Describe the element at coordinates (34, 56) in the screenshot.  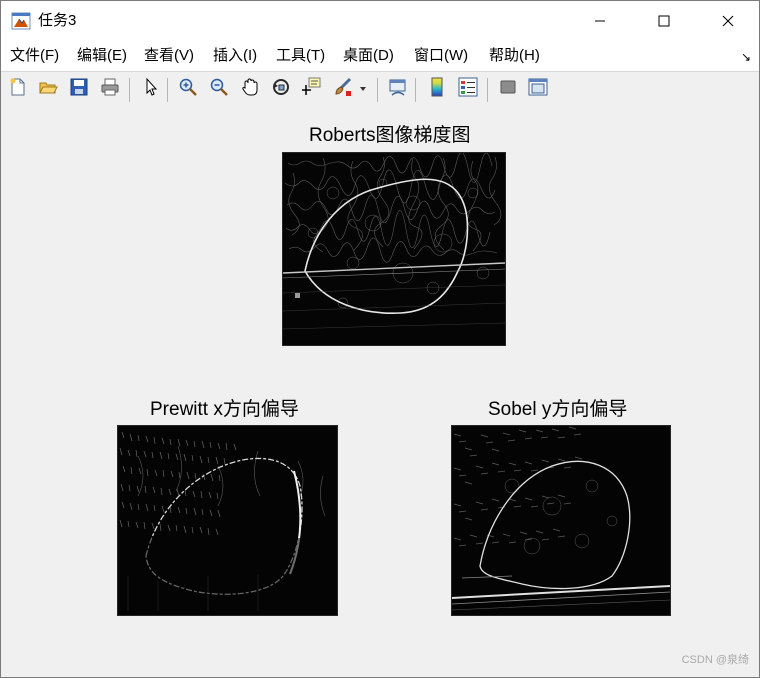
I see `menu-file: 文件(F)` at that location.